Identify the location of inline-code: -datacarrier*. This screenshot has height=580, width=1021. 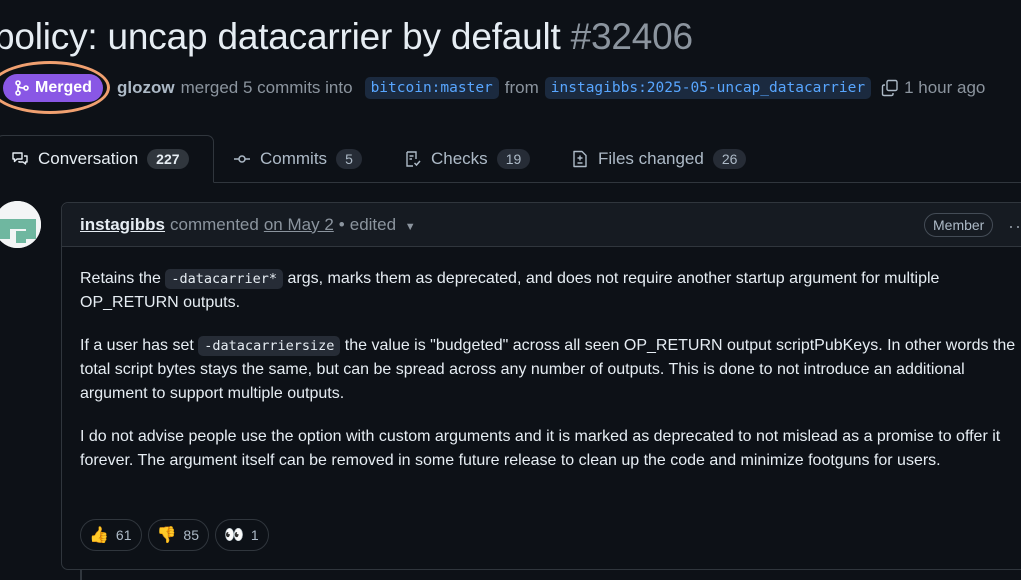
(224, 279).